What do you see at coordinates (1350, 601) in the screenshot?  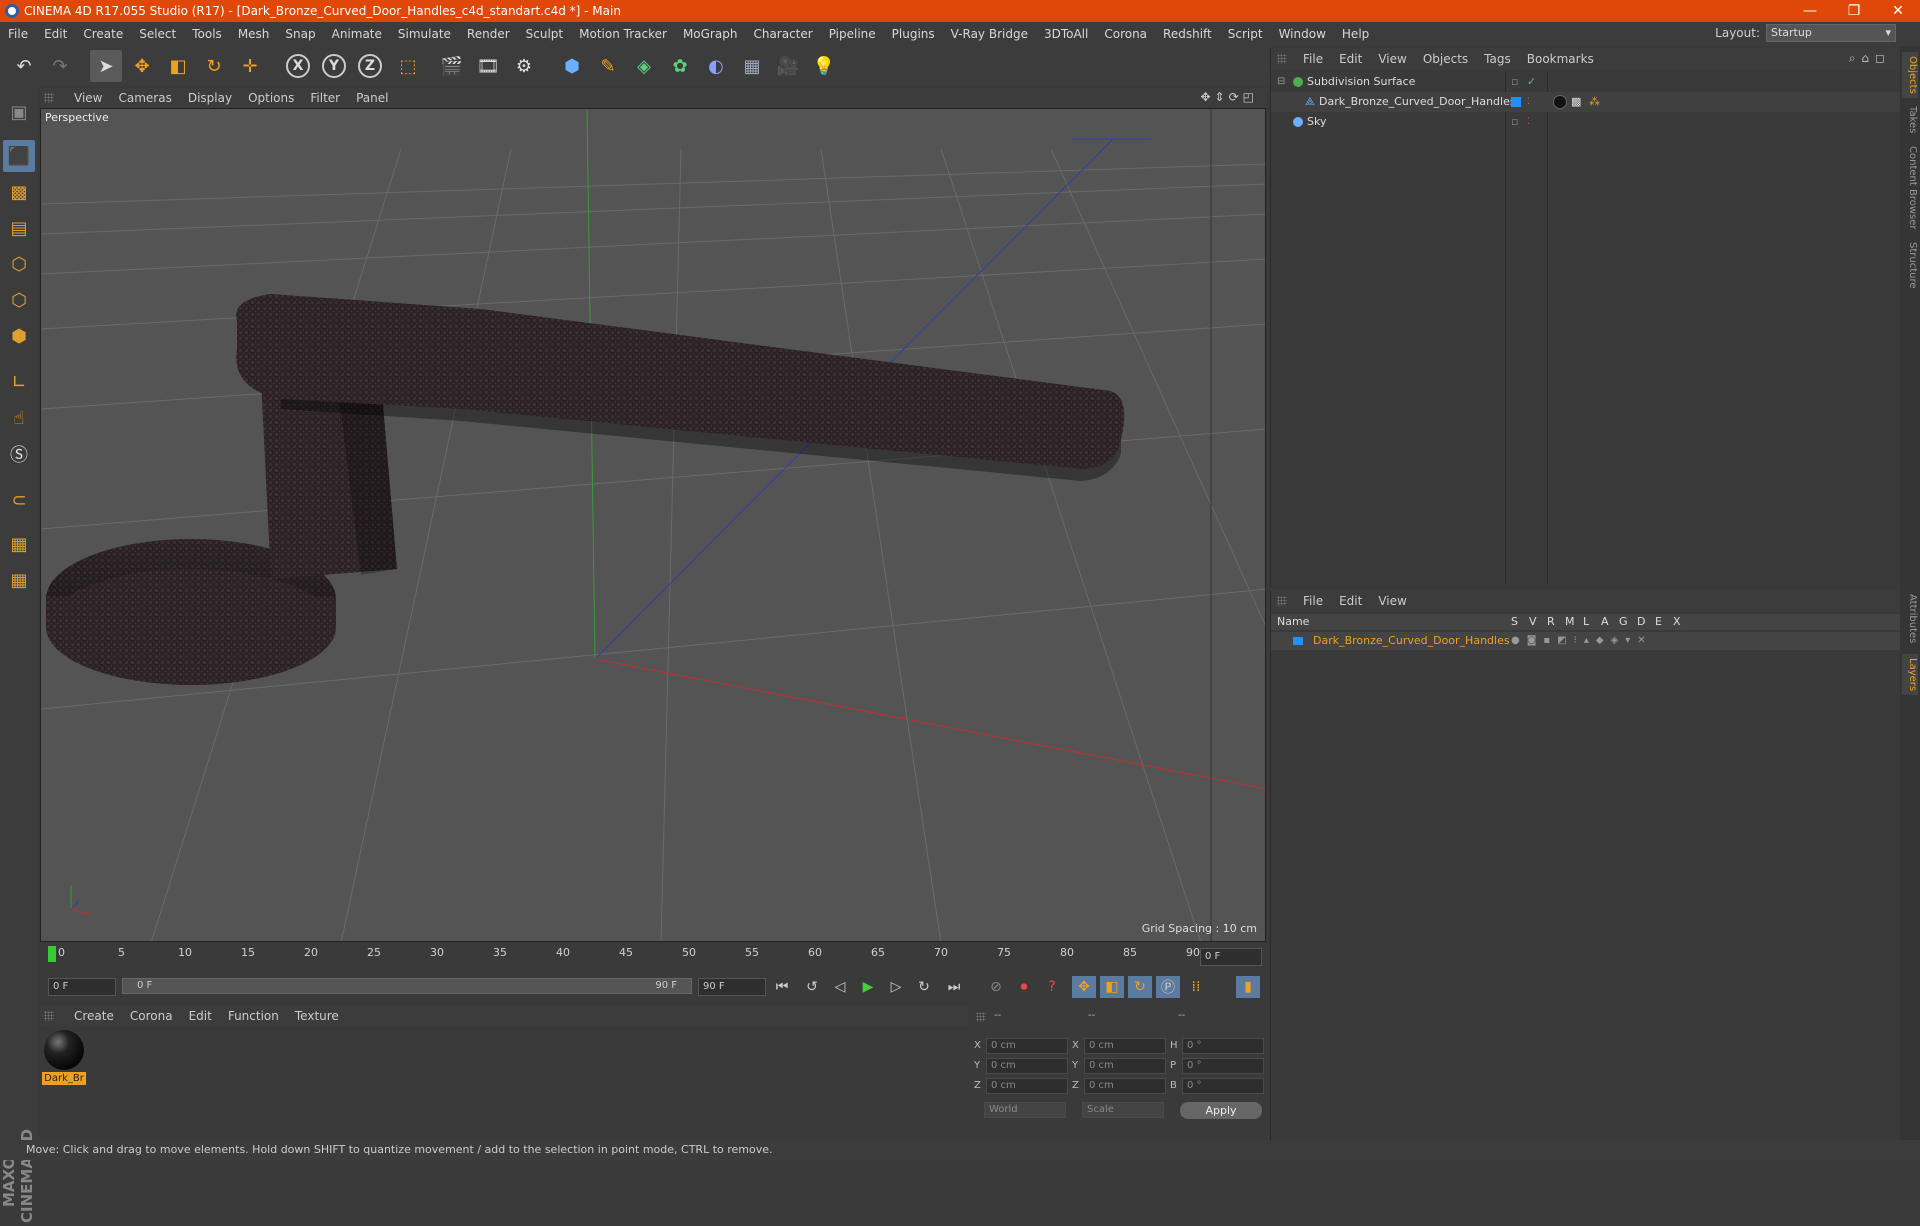 I see `layer-menu-edit: Edit` at bounding box center [1350, 601].